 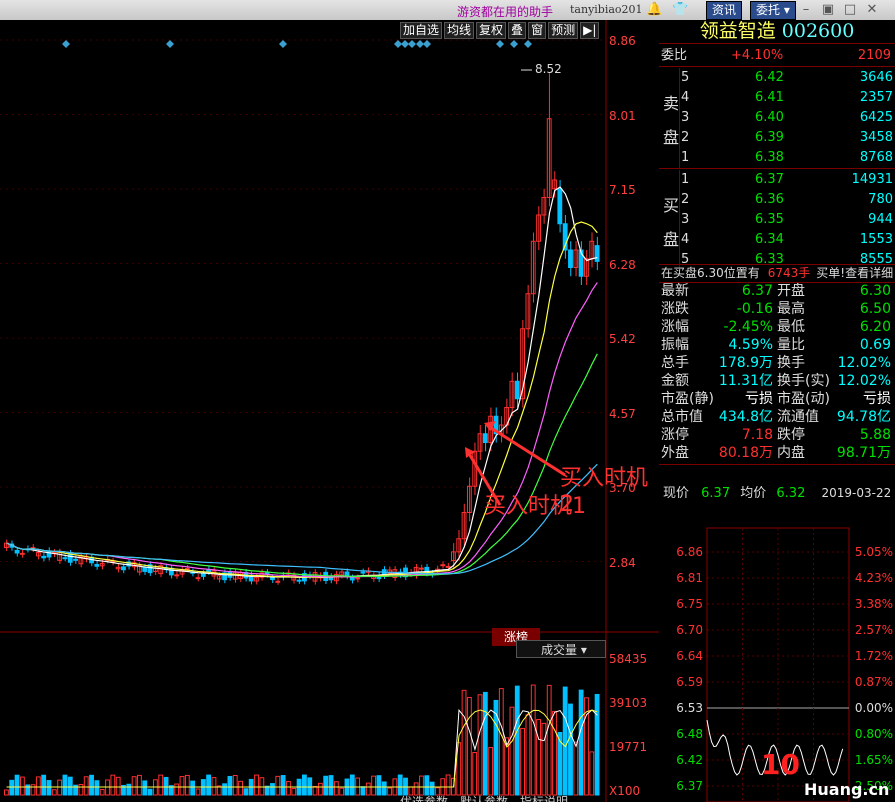 What do you see at coordinates (633, 320) in the screenshot?
I see `price-axis: 8.86 8.01 7.15 6.28 5.42 4.57 3.70 2.84` at bounding box center [633, 320].